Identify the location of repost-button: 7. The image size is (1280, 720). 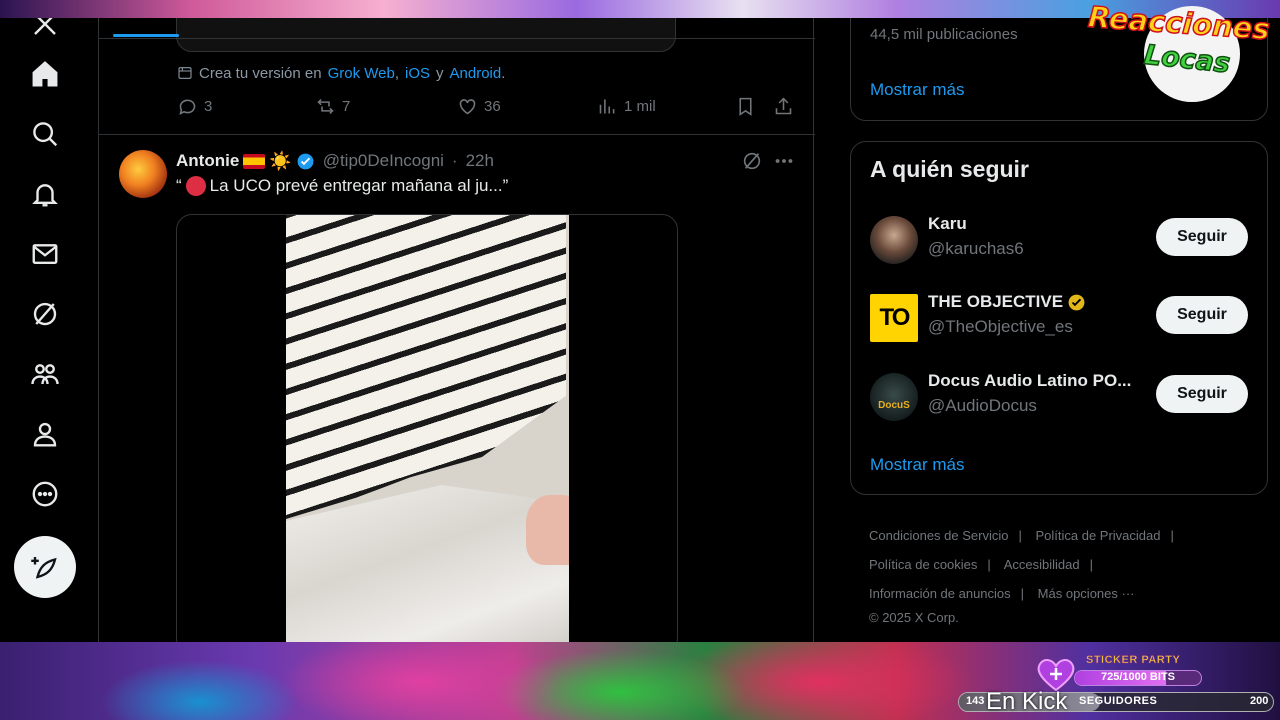
(332, 106).